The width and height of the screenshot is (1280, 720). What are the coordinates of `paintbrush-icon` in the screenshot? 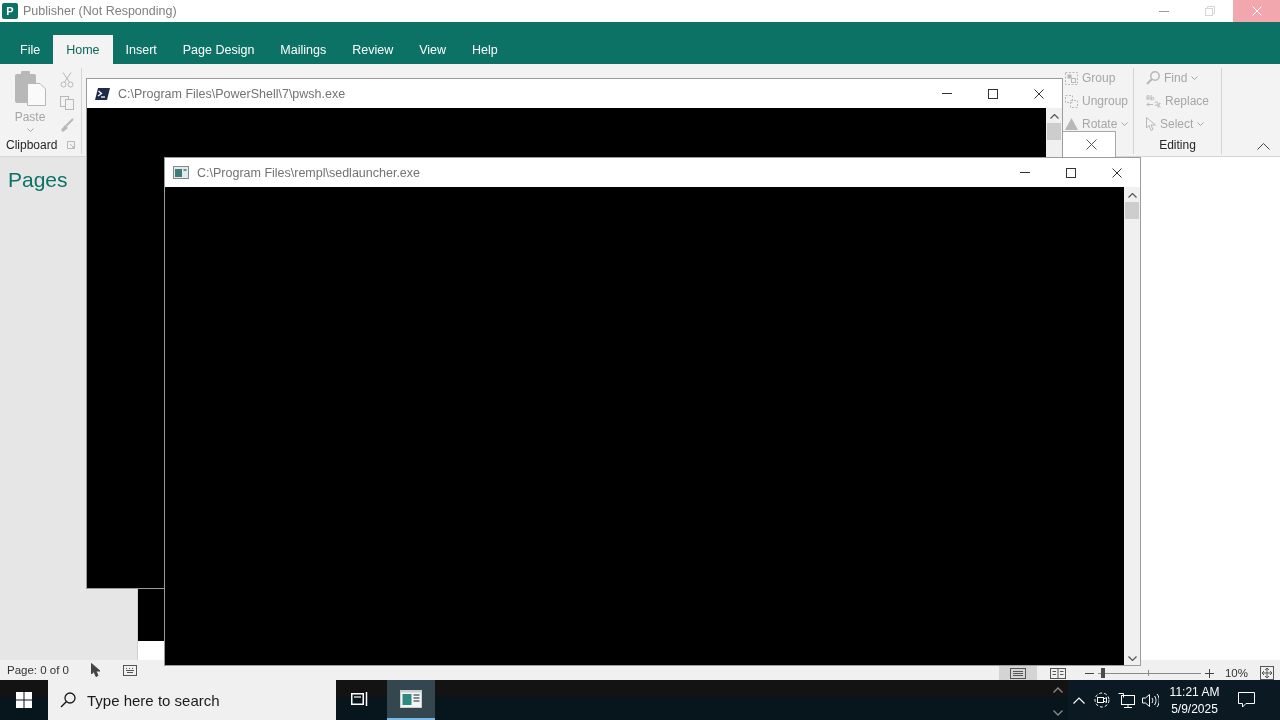 It's located at (67, 125).